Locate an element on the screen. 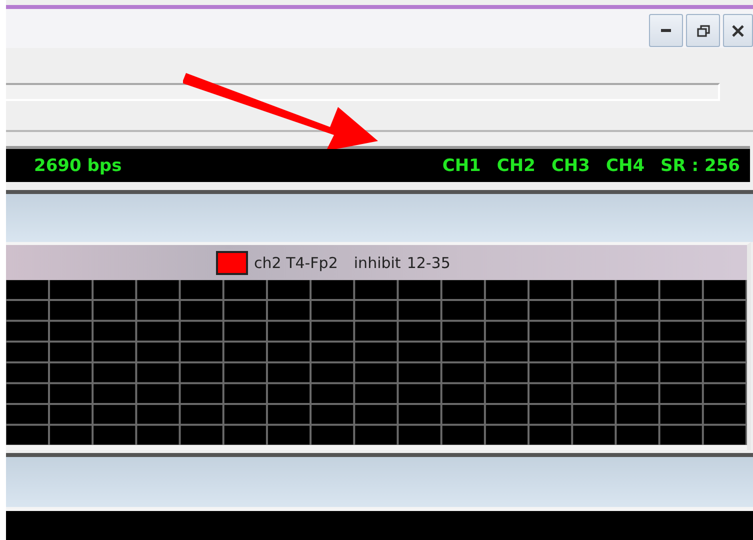 The image size is (753, 540). channel-label: CH3 is located at coordinates (570, 166).